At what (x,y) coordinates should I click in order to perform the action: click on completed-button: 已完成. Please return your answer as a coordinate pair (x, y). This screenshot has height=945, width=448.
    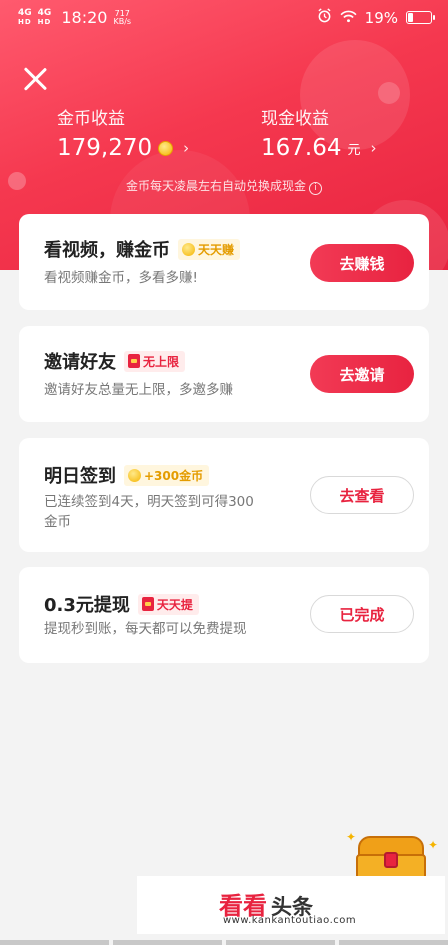
    Looking at the image, I should click on (362, 614).